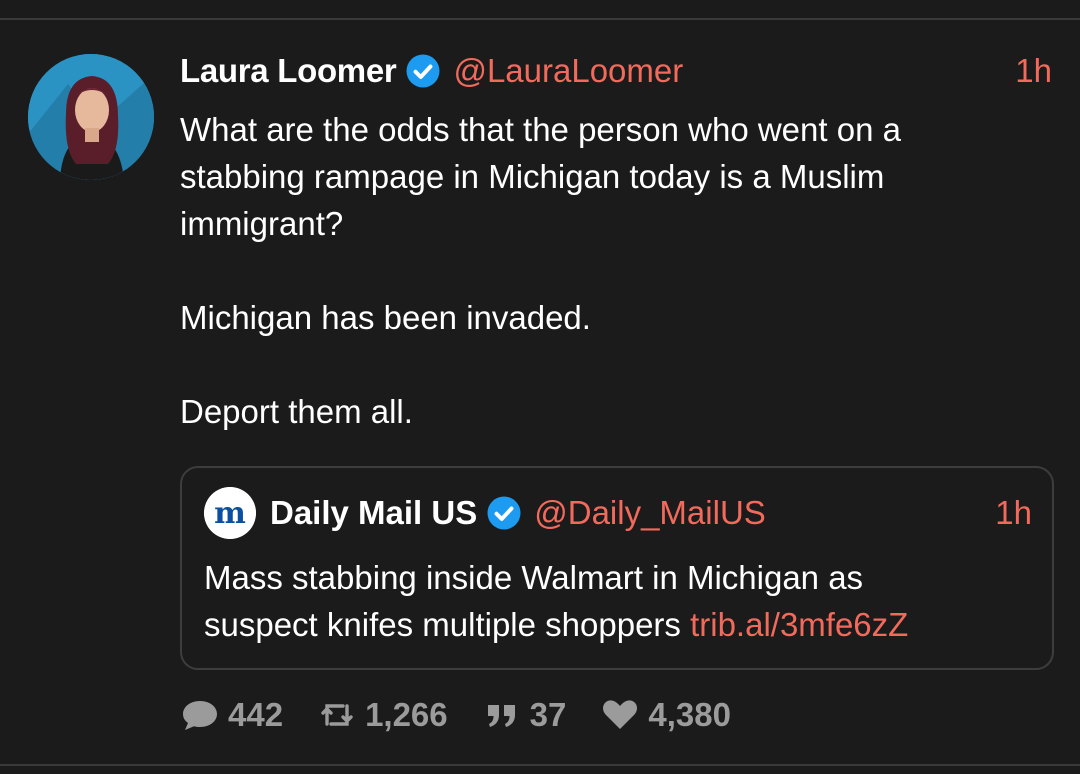  What do you see at coordinates (568, 71) in the screenshot?
I see `author-handle: @LauraLoomer` at bounding box center [568, 71].